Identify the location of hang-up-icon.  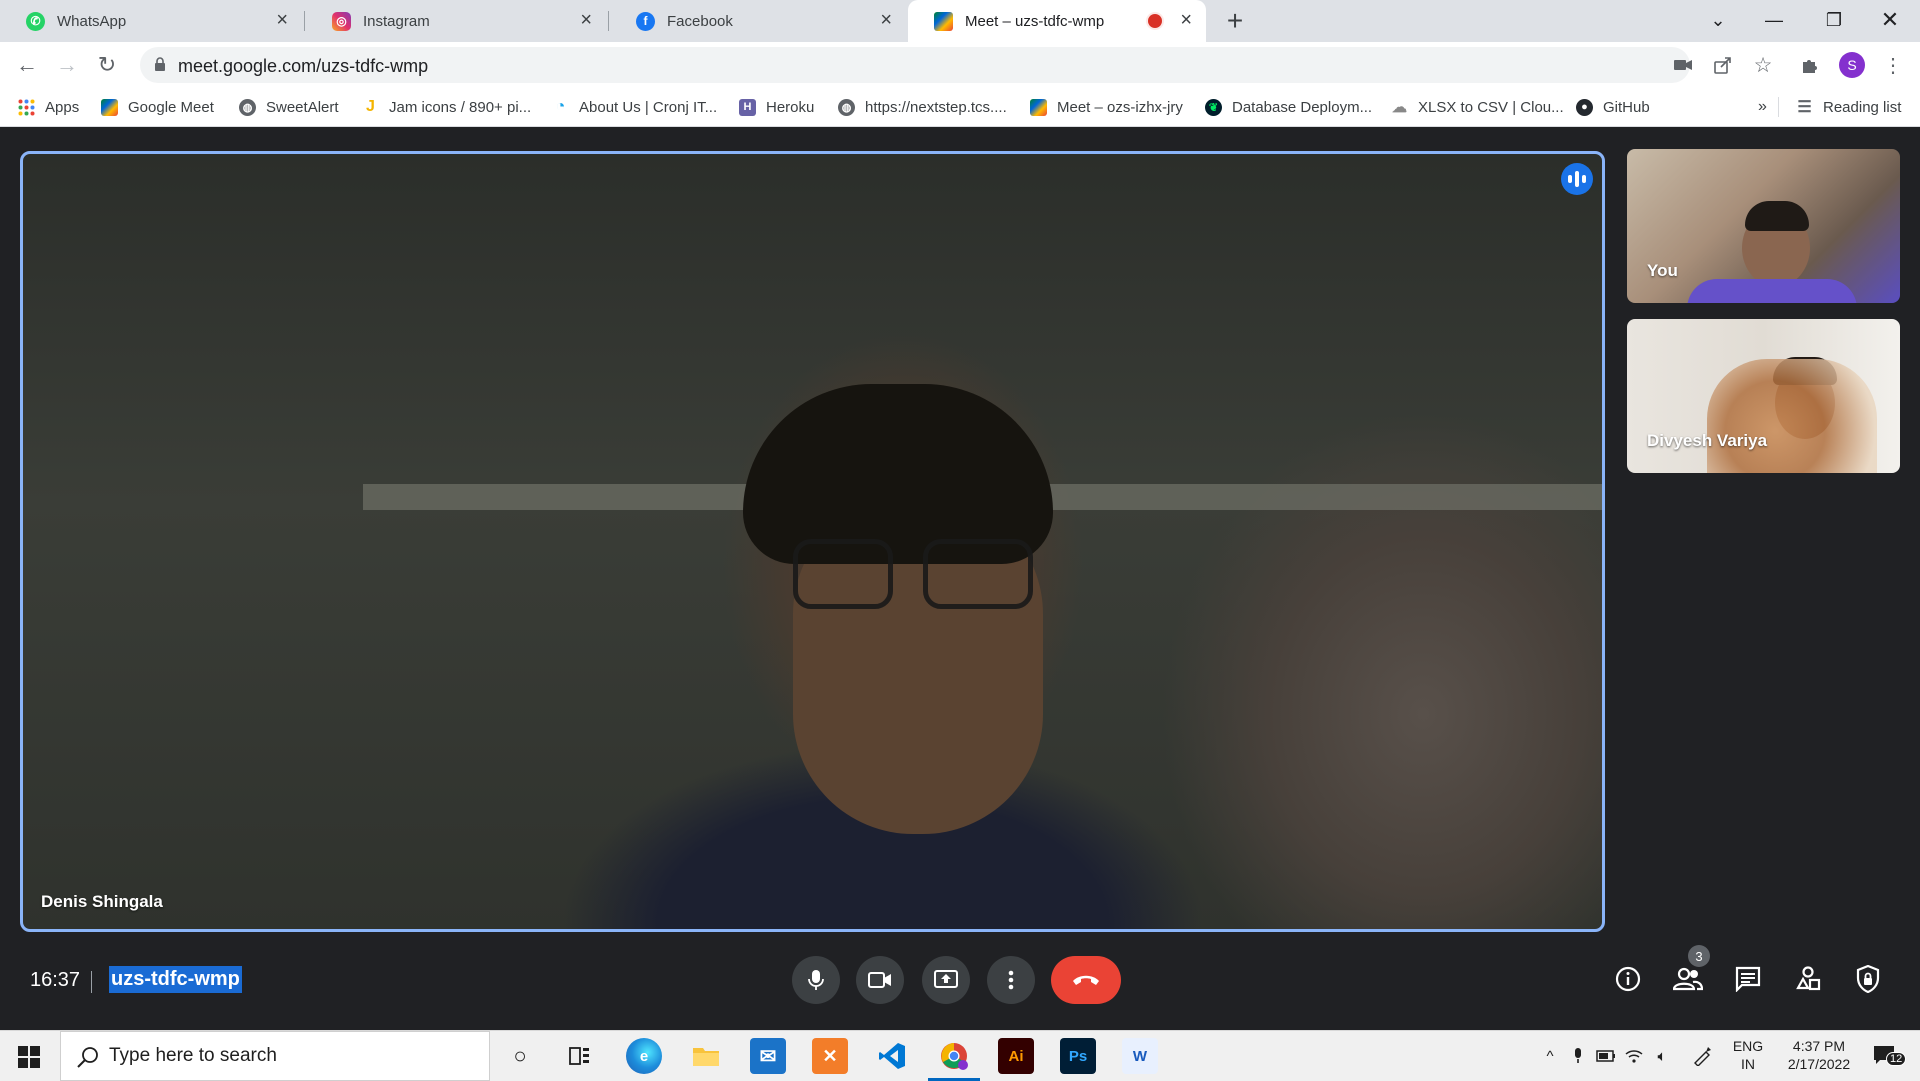
(1086, 980).